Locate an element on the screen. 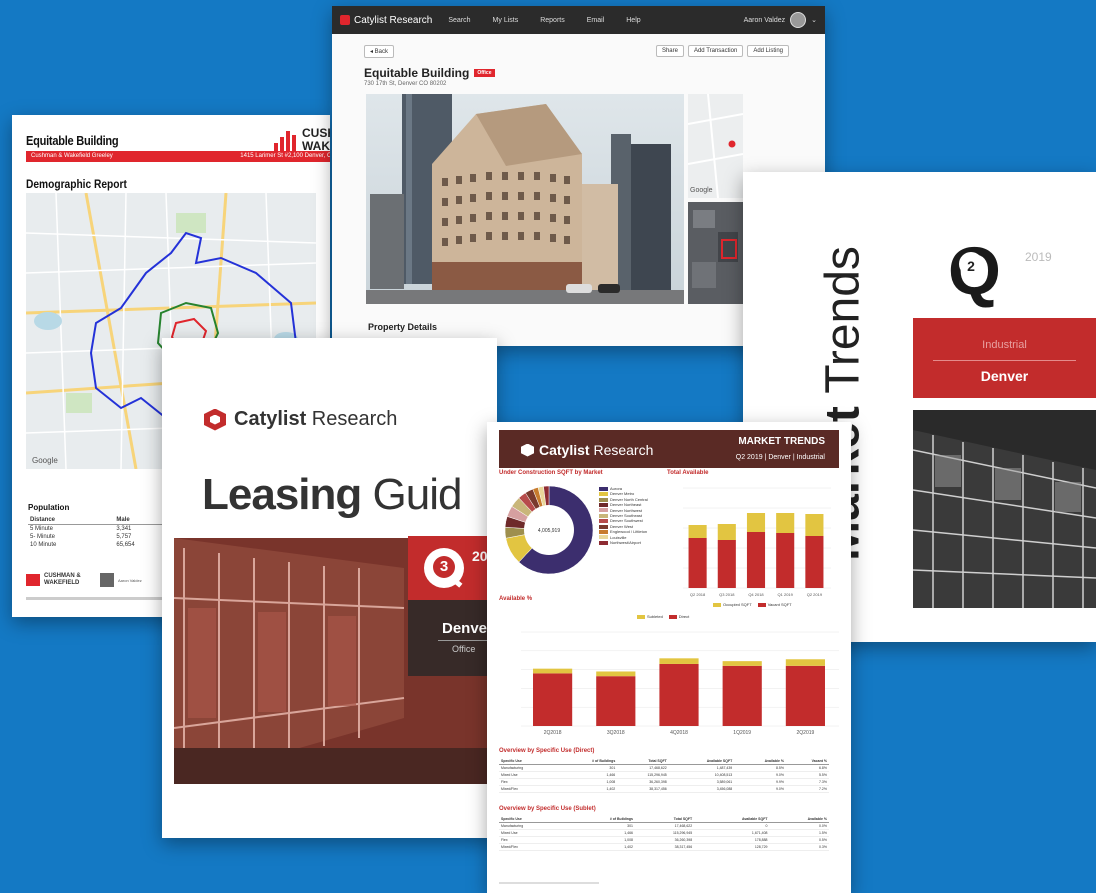  nav-help: Help is located at coordinates (633, 20).